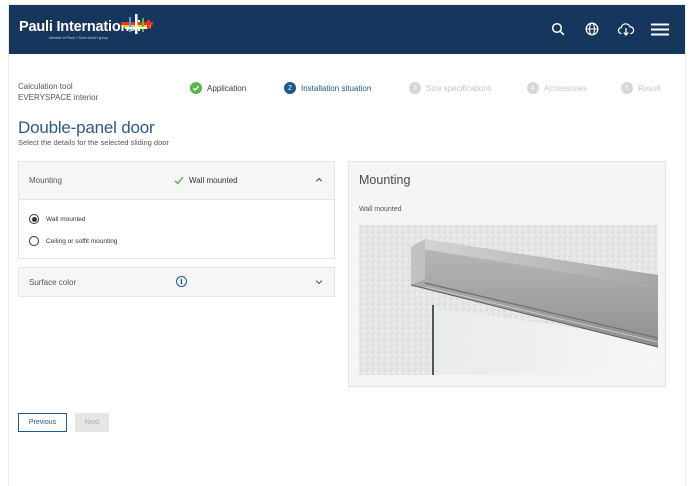 This screenshot has height=486, width=693. I want to click on page-title: Double-panel door, so click(86, 127).